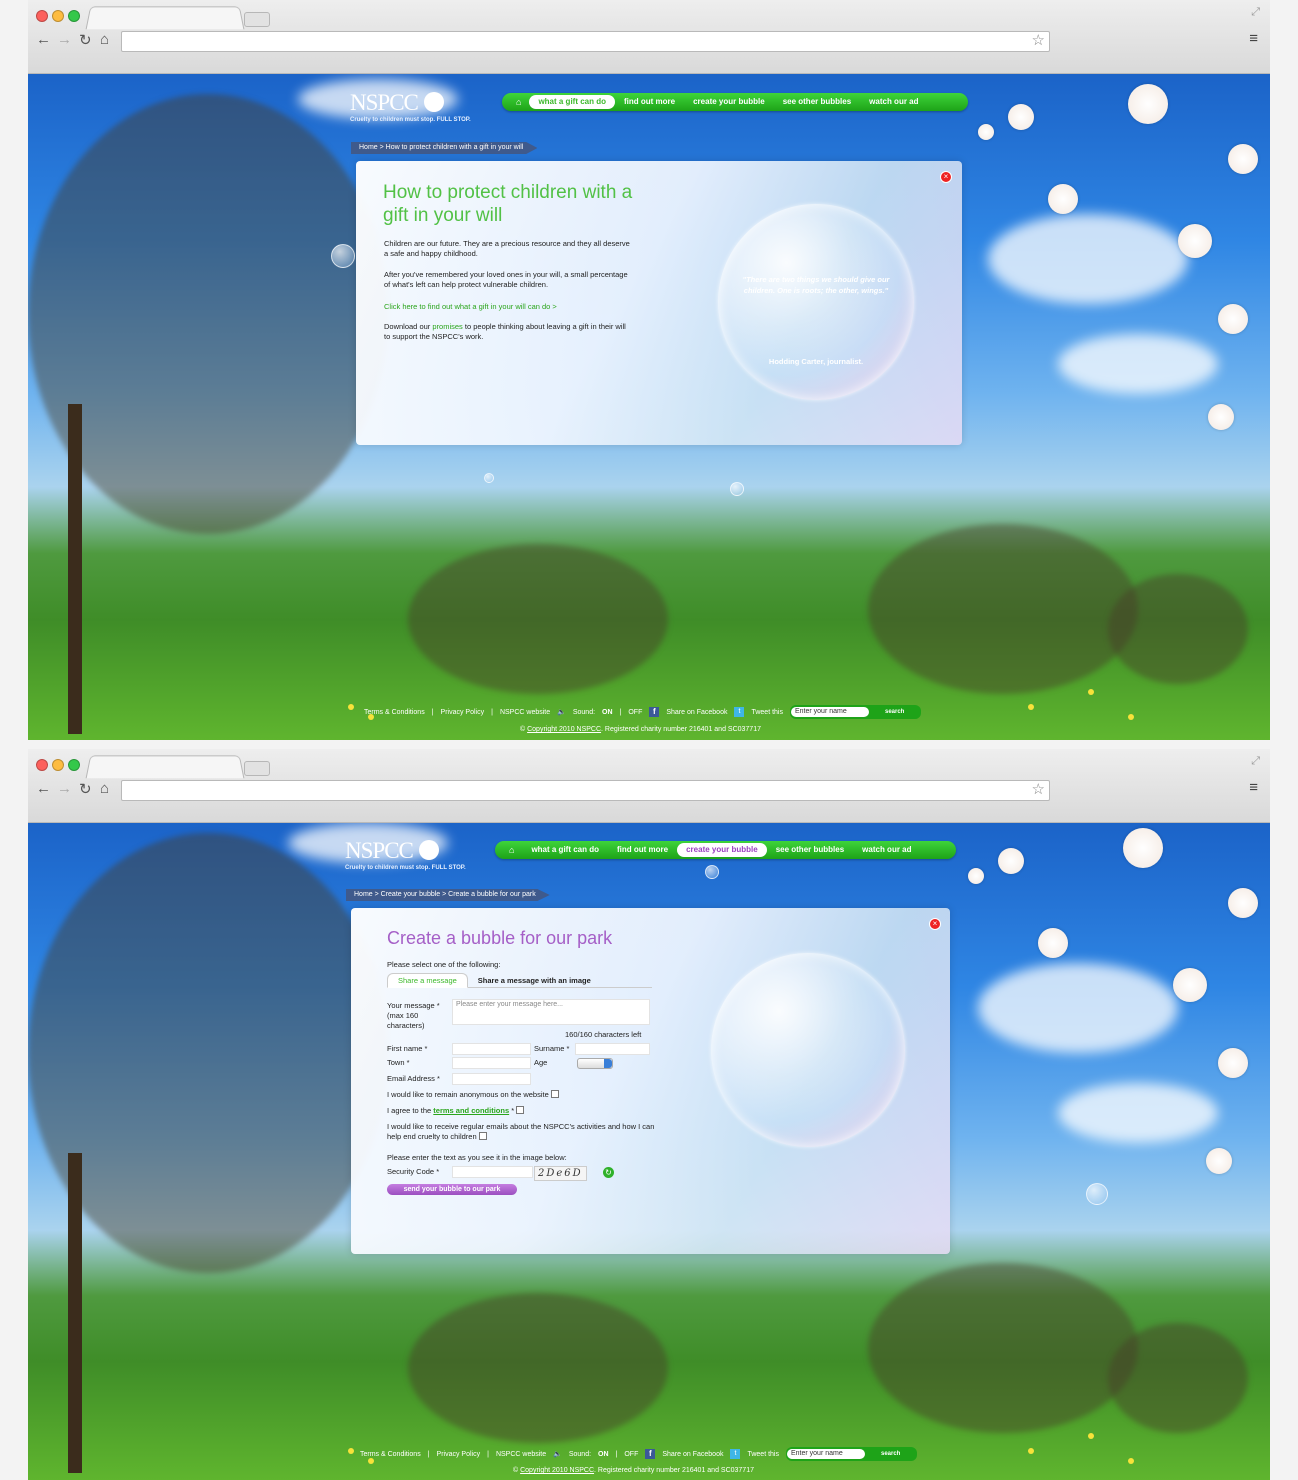 This screenshot has width=1298, height=1480. I want to click on tab-share-message: Share a message, so click(427, 980).